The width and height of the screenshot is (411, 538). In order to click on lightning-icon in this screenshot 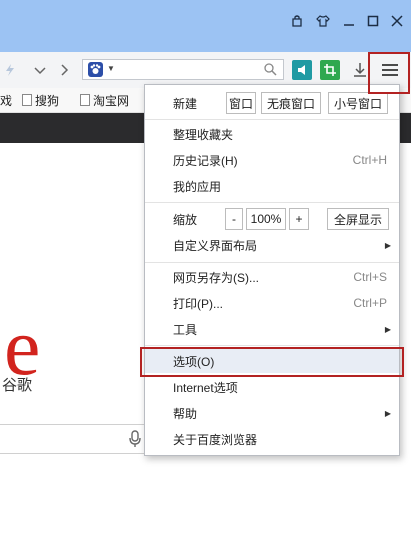, I will do `click(10, 70)`.